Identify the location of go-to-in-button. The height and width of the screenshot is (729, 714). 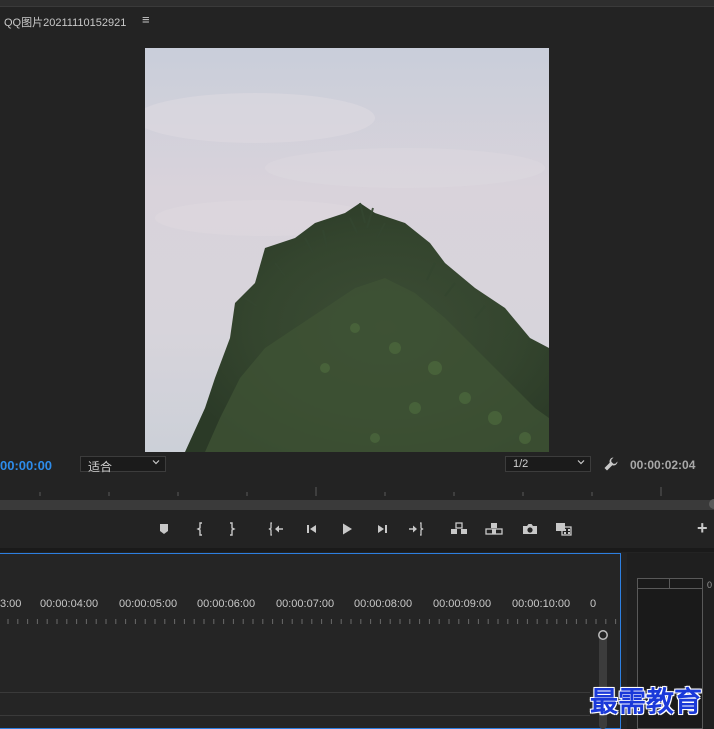
(276, 529).